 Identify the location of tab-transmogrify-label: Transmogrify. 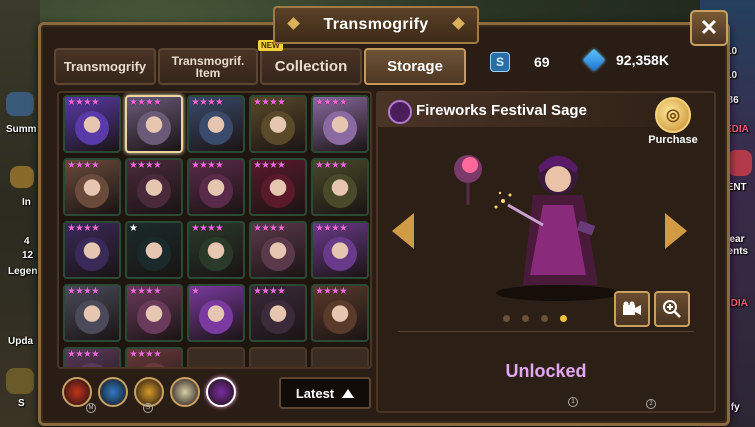
(105, 66).